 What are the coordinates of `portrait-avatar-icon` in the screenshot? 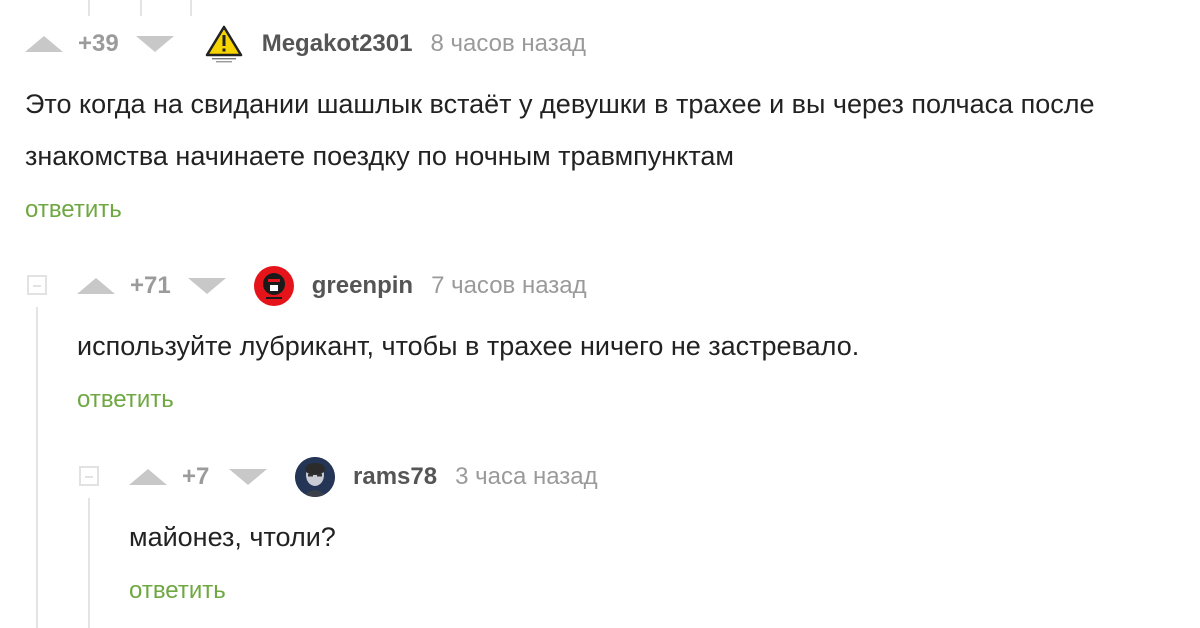 It's located at (315, 477).